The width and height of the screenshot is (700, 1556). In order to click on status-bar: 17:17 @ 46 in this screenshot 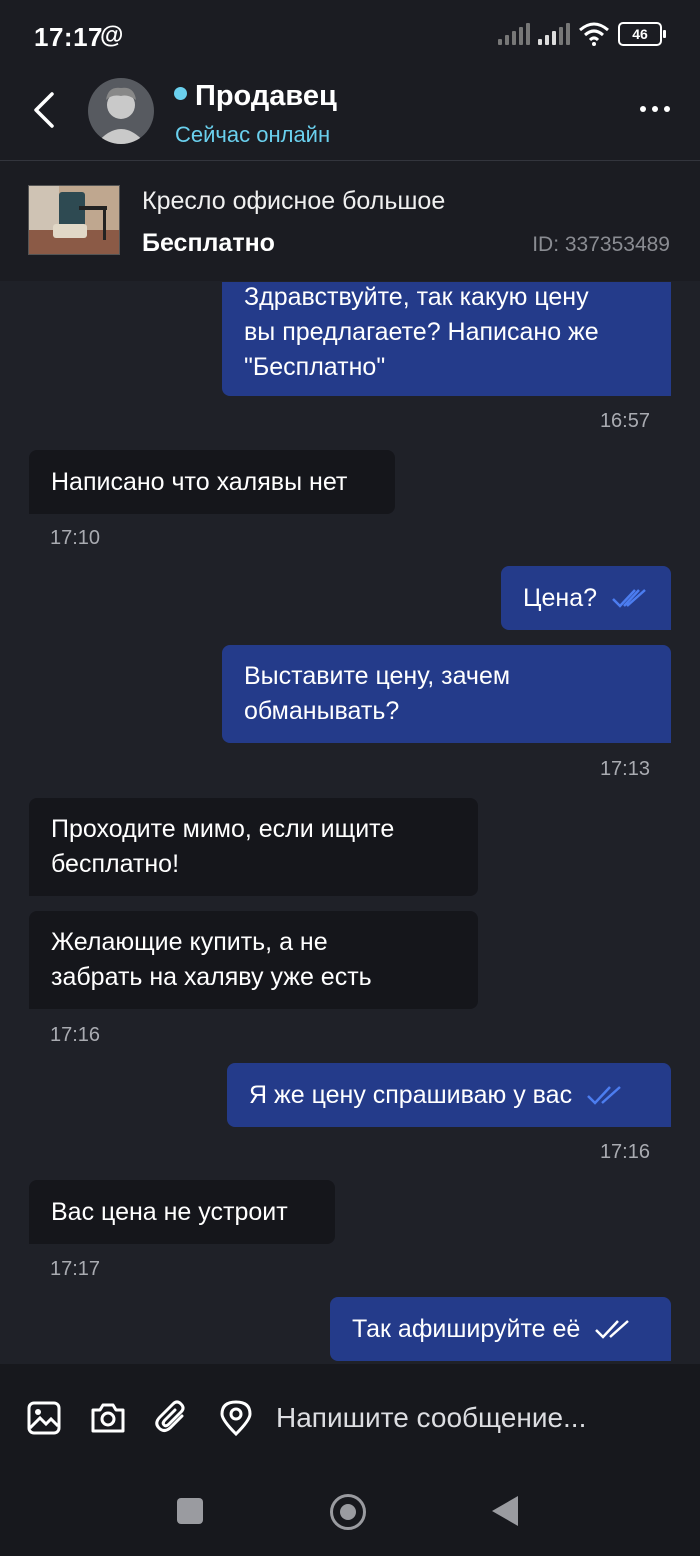, I will do `click(350, 38)`.